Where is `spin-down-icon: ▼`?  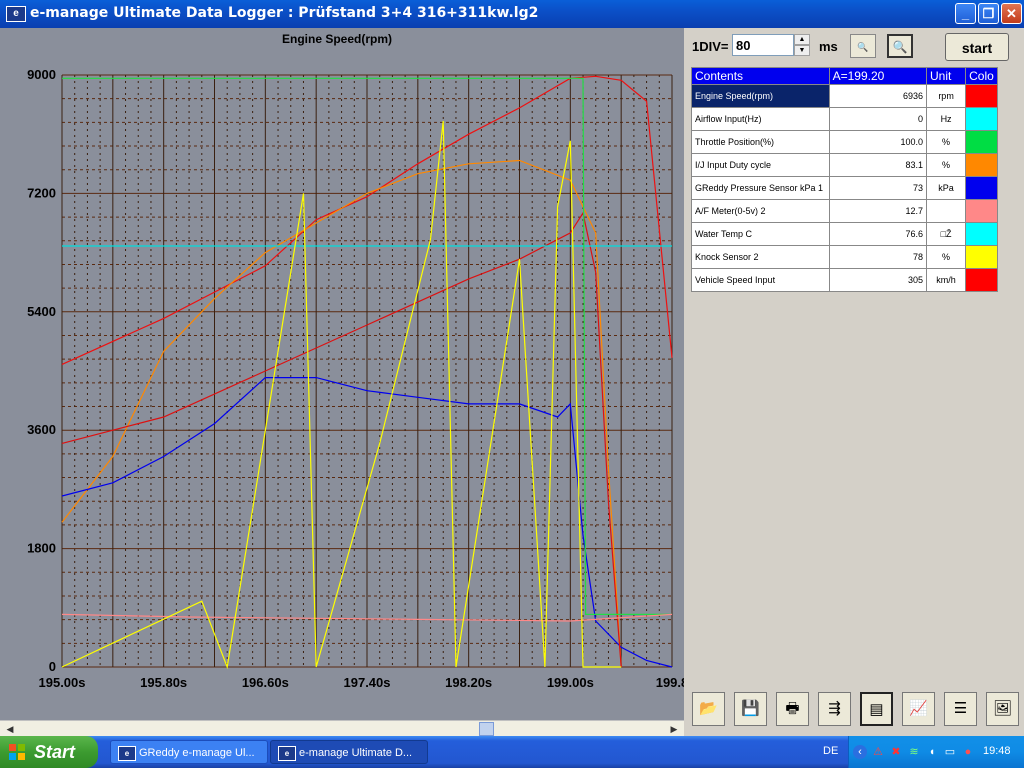 spin-down-icon: ▼ is located at coordinates (802, 50).